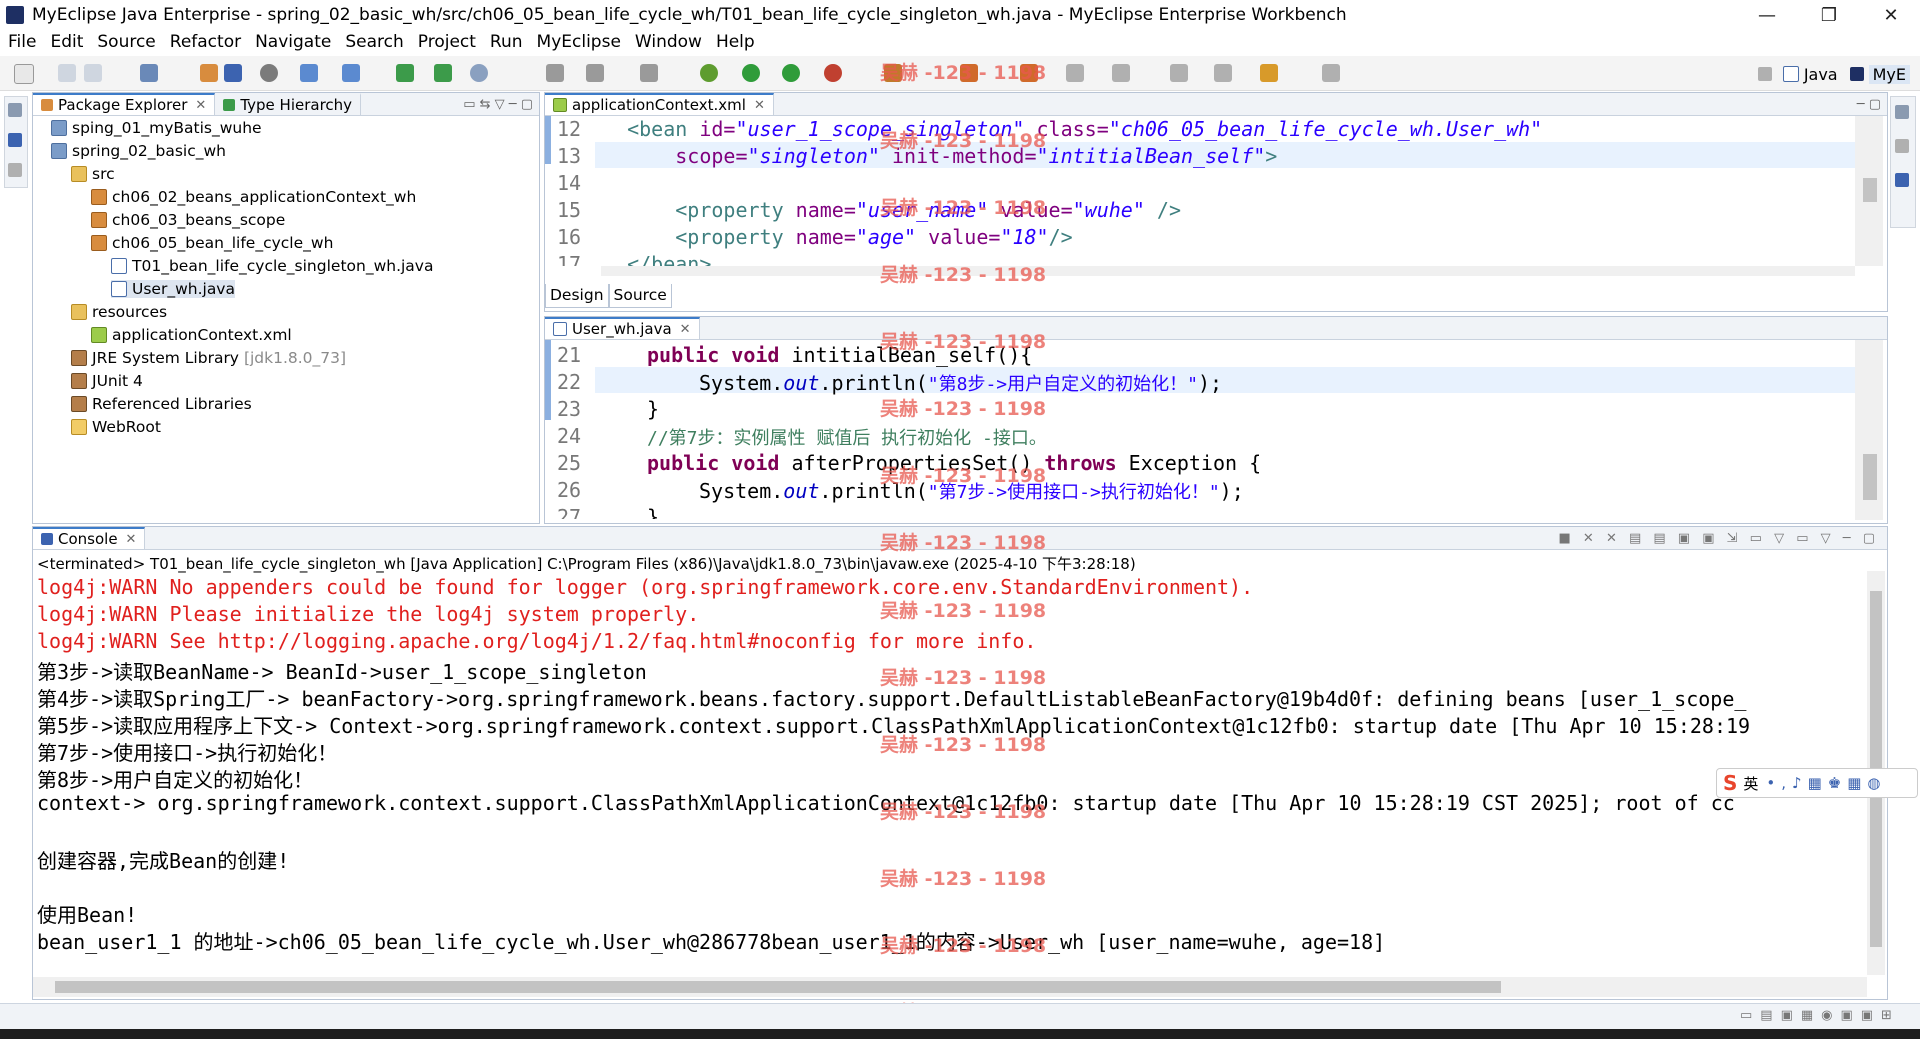  I want to click on java-code-line: System.out.println("第8步->用户自定义的初始化！");, so click(960, 383).